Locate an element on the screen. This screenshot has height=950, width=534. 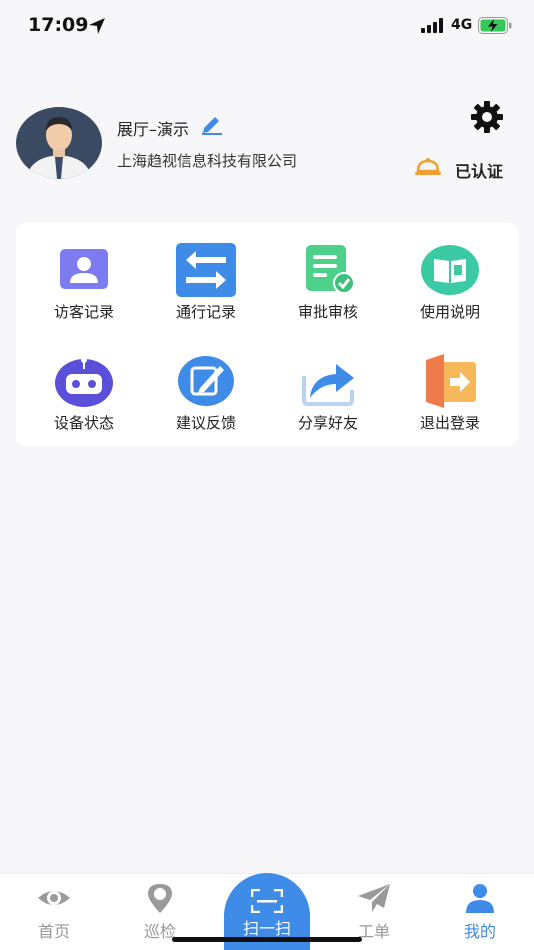
approval-check-icon is located at coordinates (330, 269).